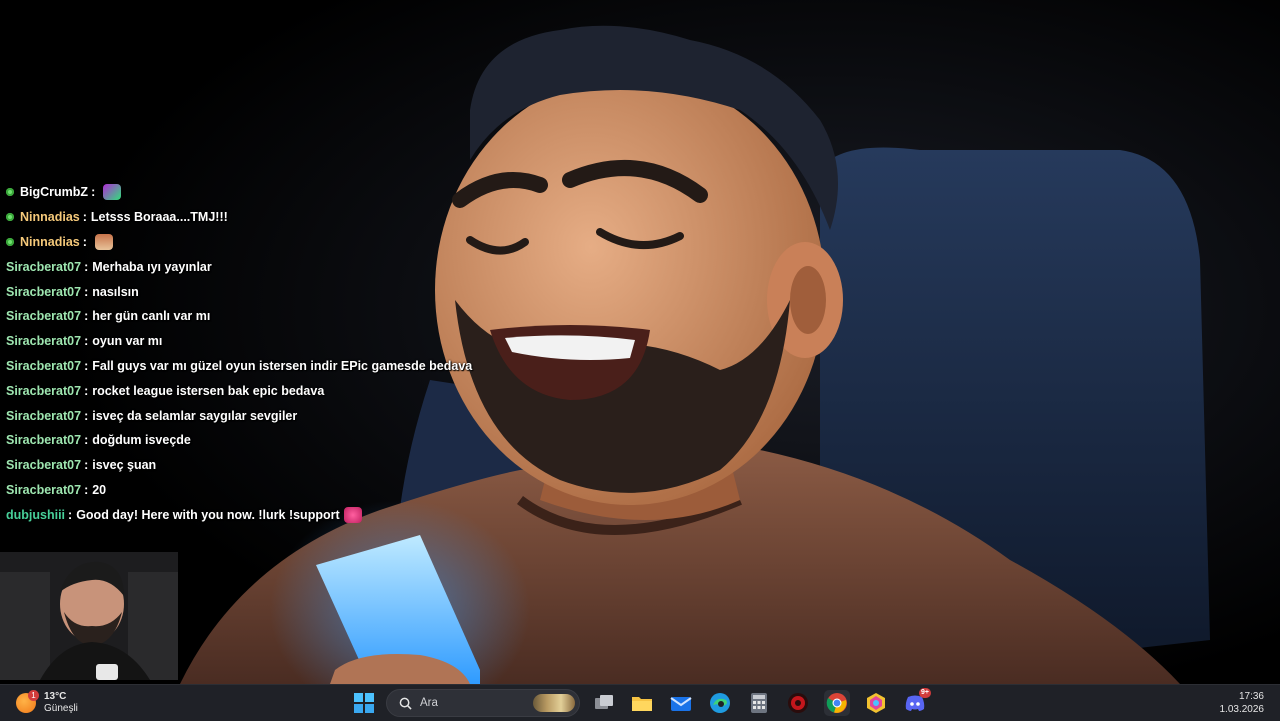 This screenshot has height=721, width=1280. Describe the element at coordinates (280, 291) in the screenshot. I see `chat-message: Siracberat07: nasılsın` at that location.